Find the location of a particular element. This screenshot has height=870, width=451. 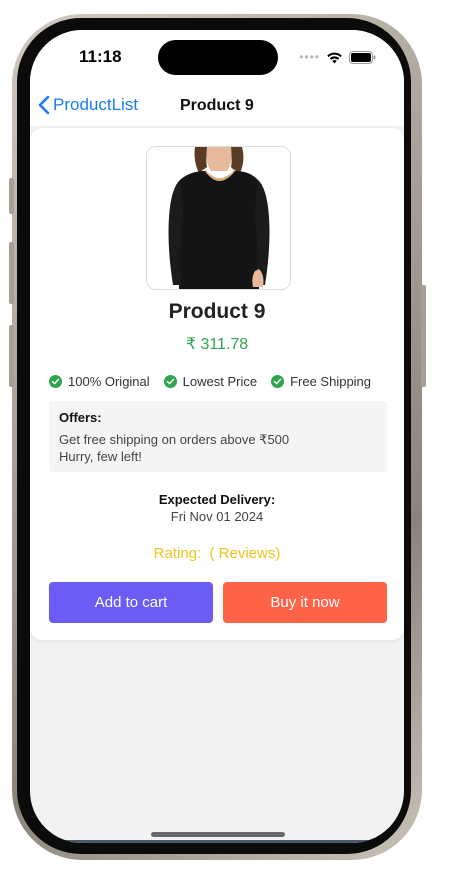

bottom-strip is located at coordinates (217, 841).